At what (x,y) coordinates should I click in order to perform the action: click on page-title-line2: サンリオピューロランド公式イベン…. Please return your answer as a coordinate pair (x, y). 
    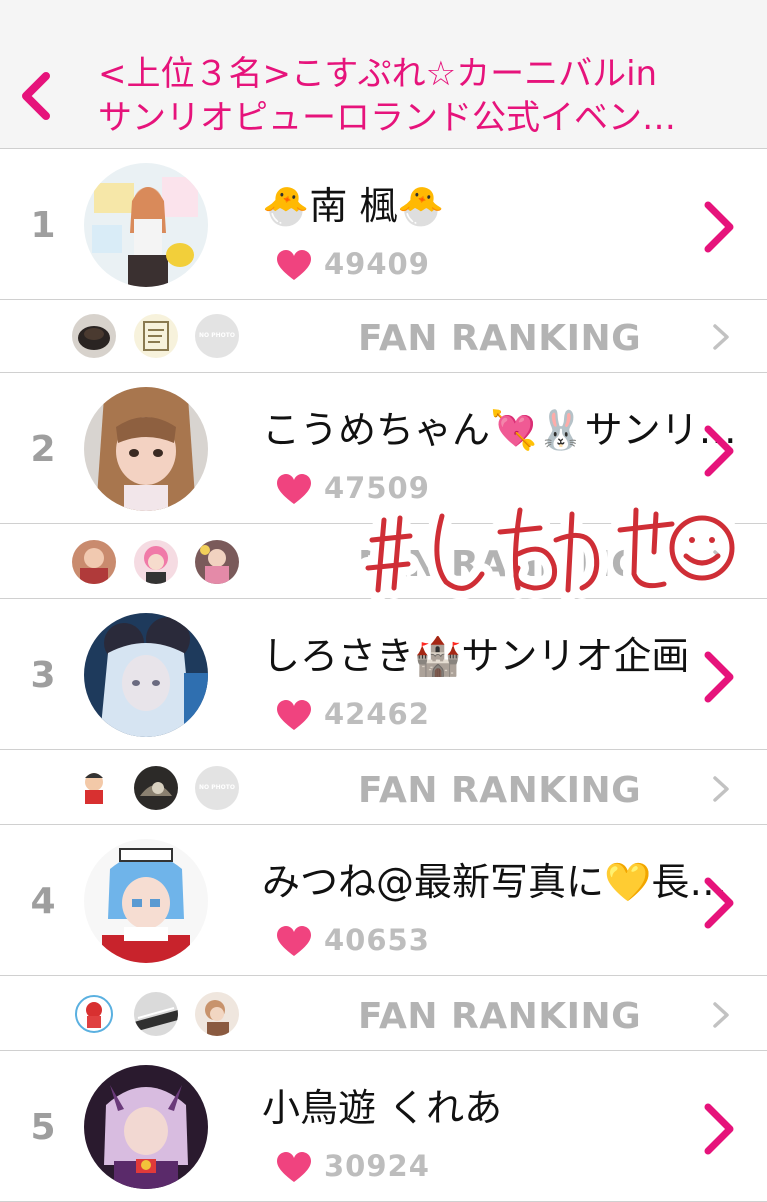
    Looking at the image, I should click on (387, 118).